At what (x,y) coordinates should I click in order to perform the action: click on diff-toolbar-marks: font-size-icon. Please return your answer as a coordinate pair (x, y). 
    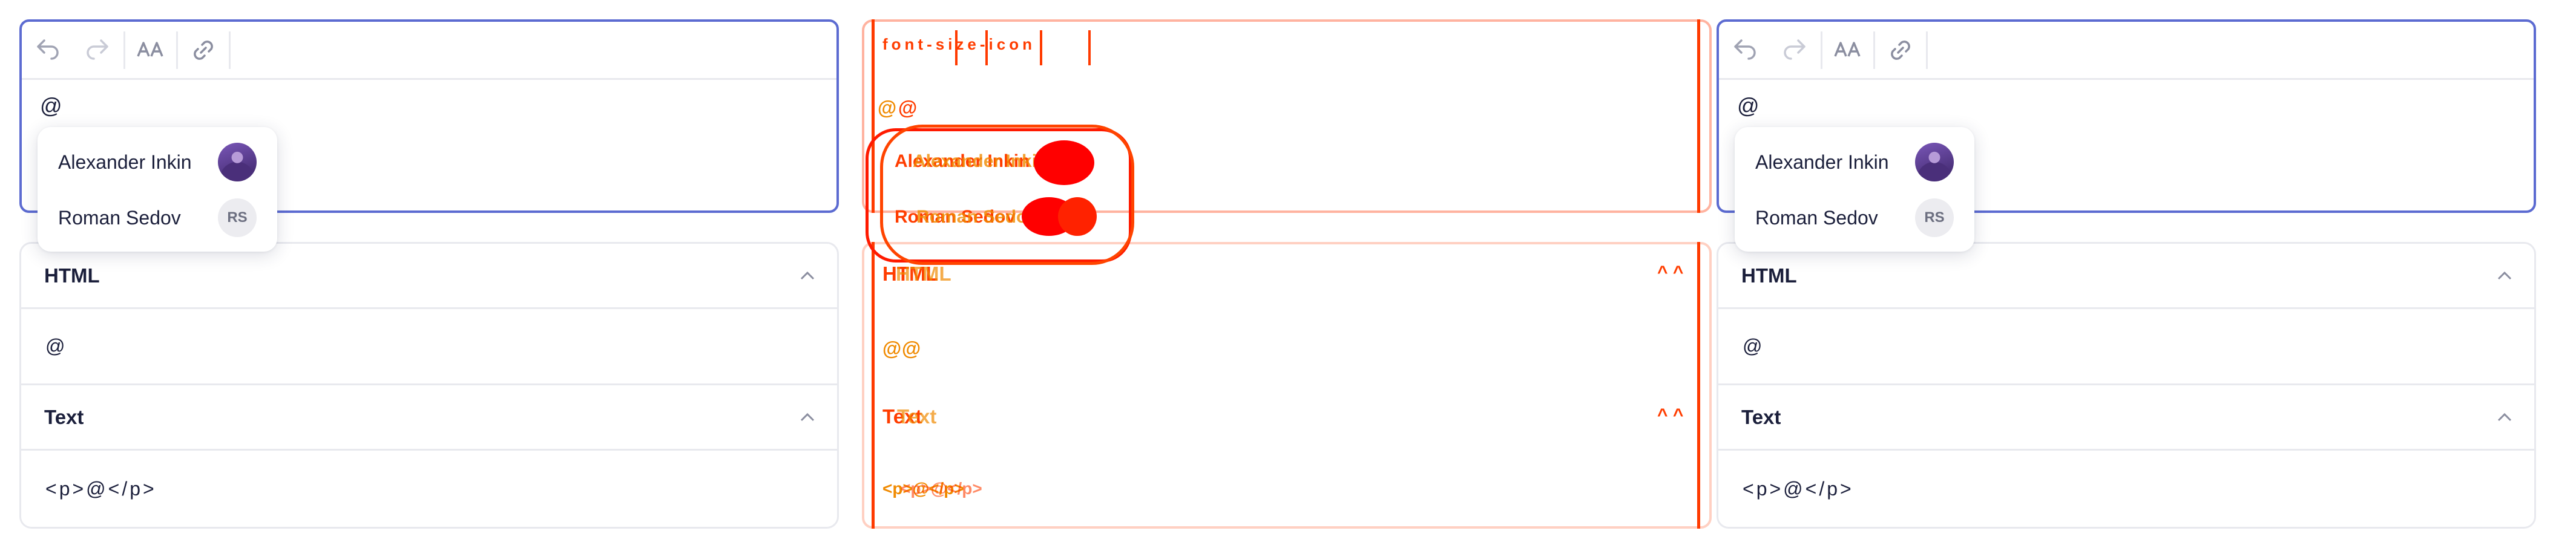
    Looking at the image, I should click on (959, 44).